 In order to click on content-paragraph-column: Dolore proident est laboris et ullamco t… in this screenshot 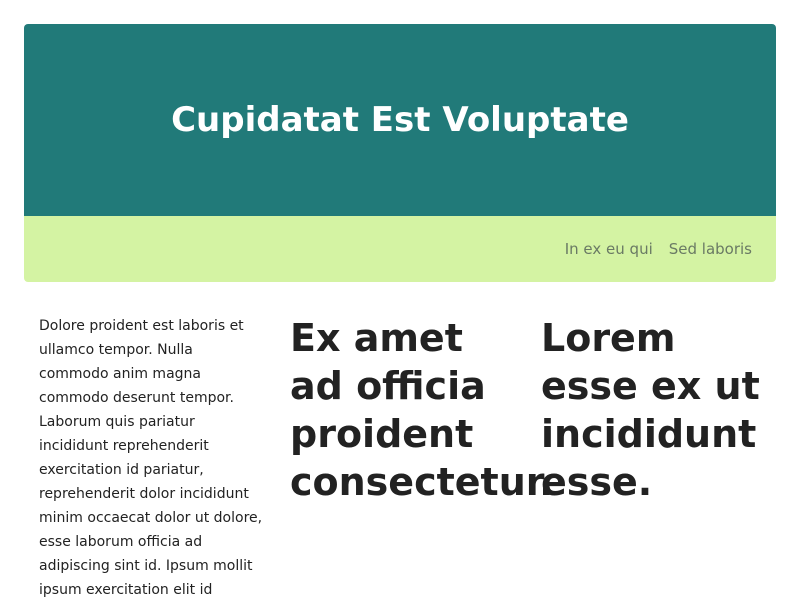, I will do `click(152, 457)`.